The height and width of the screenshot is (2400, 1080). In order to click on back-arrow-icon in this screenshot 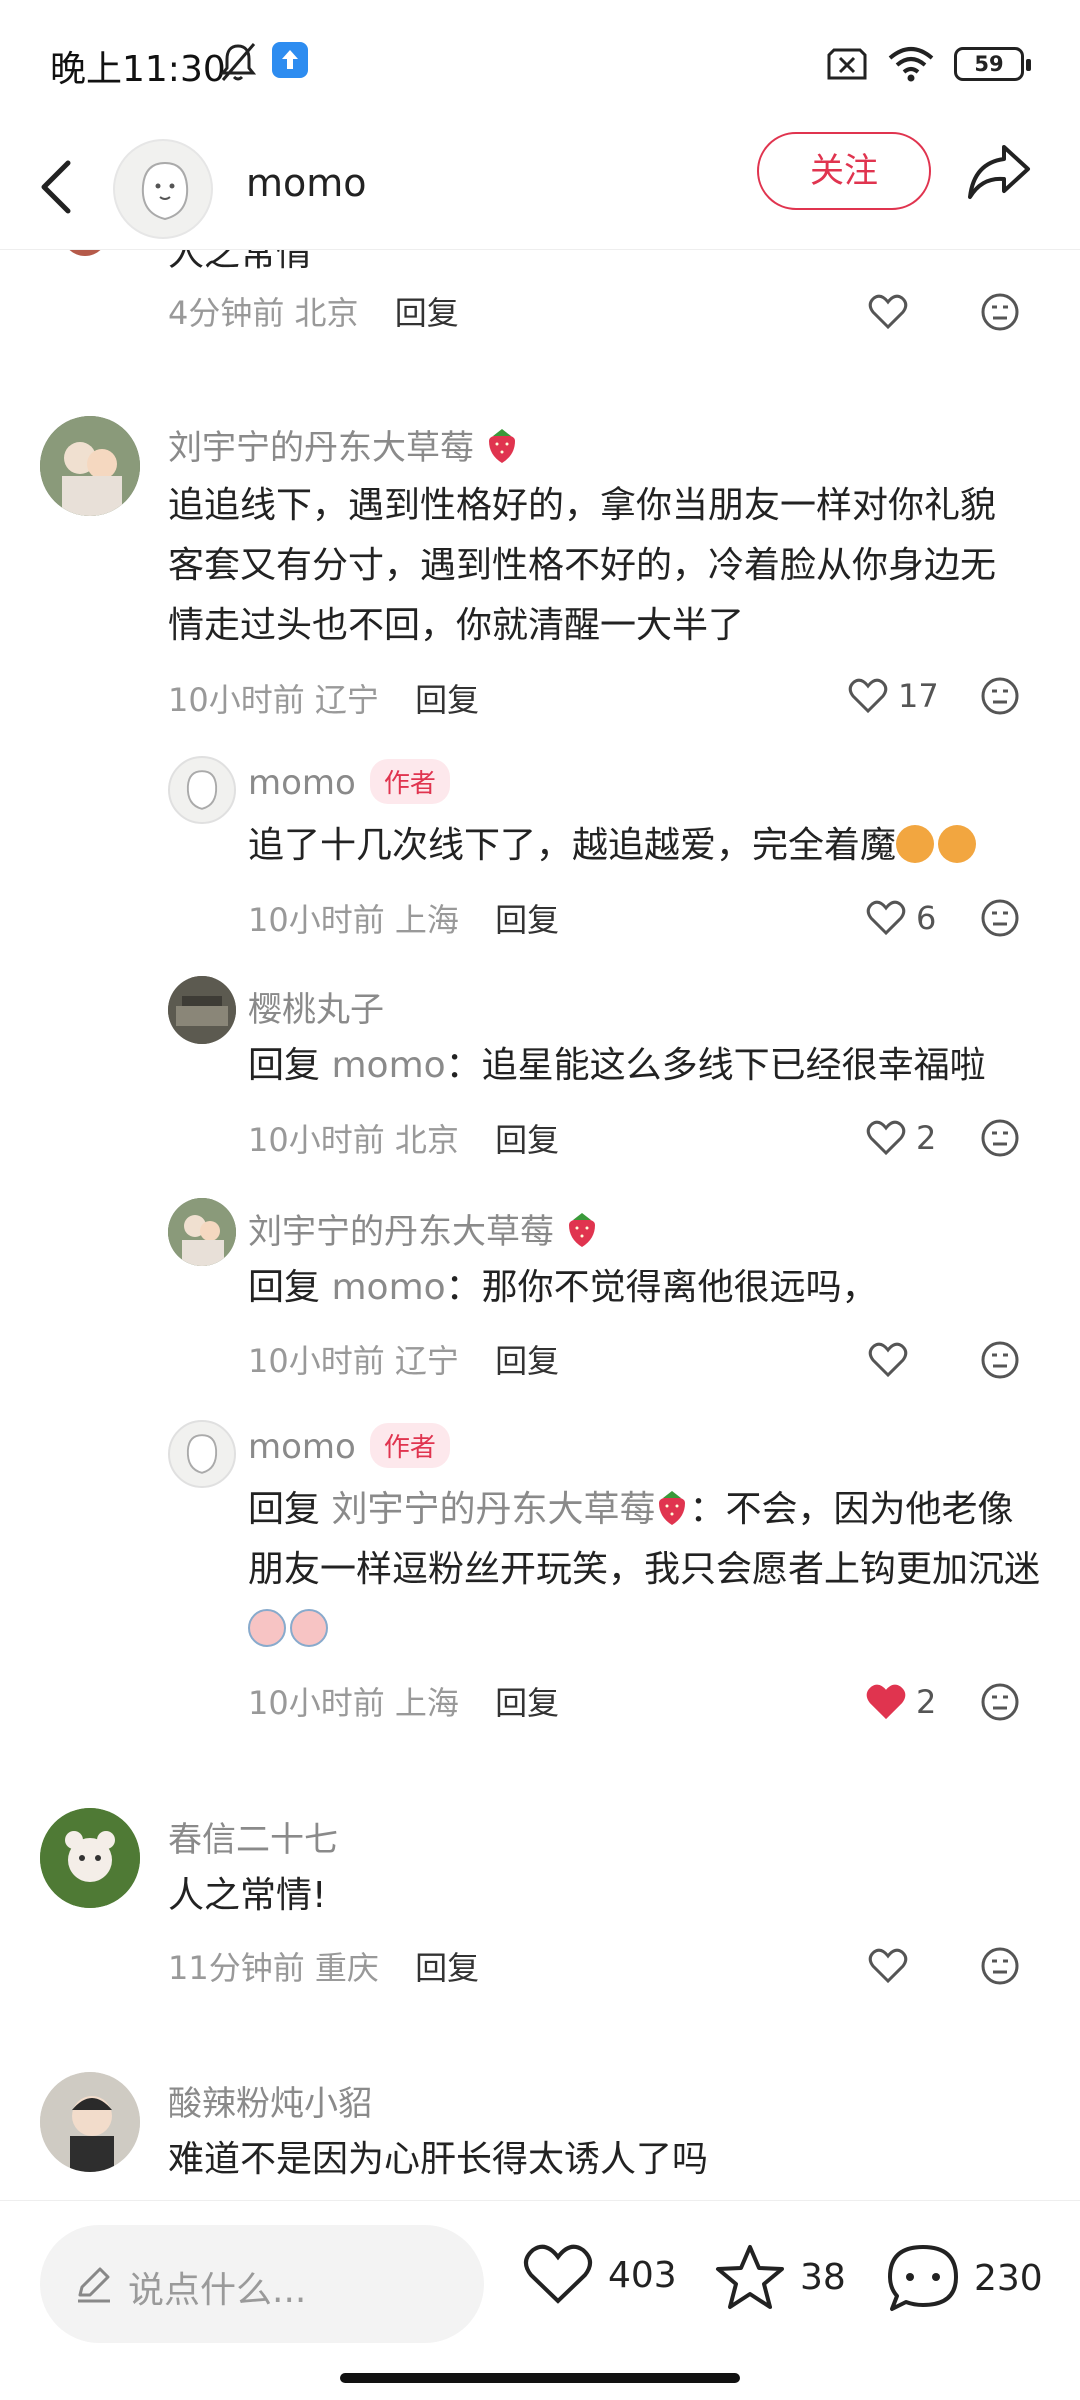, I will do `click(58, 187)`.